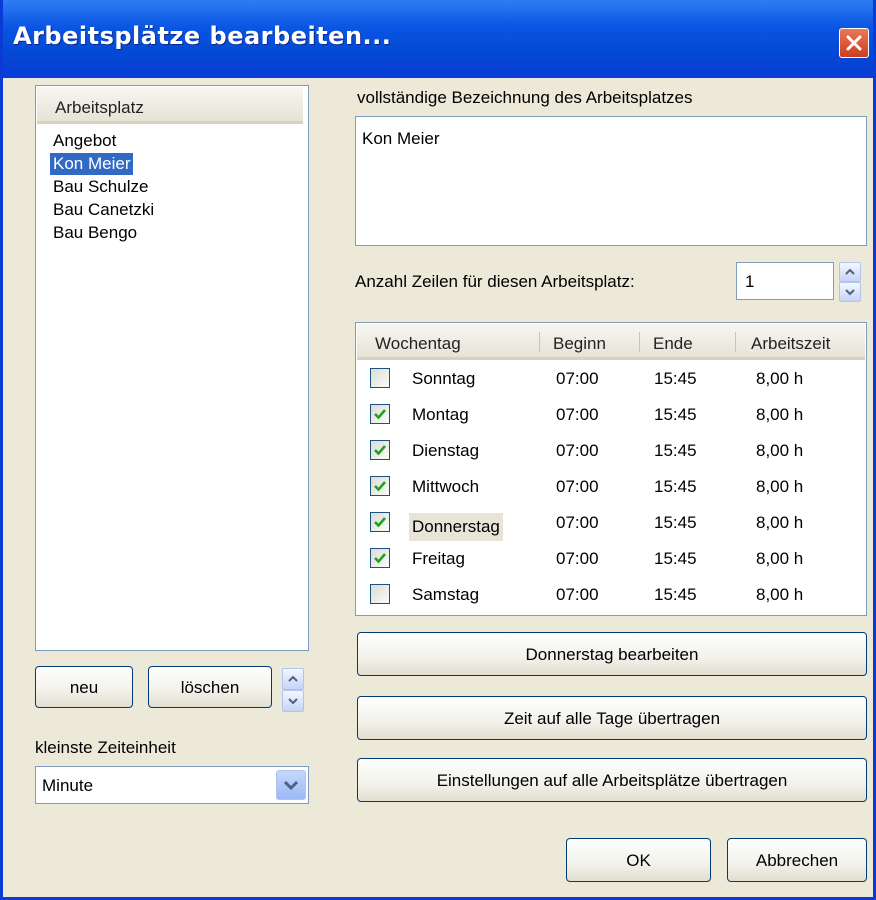 This screenshot has height=900, width=876. I want to click on cancel-button-label: Abbrechen, so click(797, 860).